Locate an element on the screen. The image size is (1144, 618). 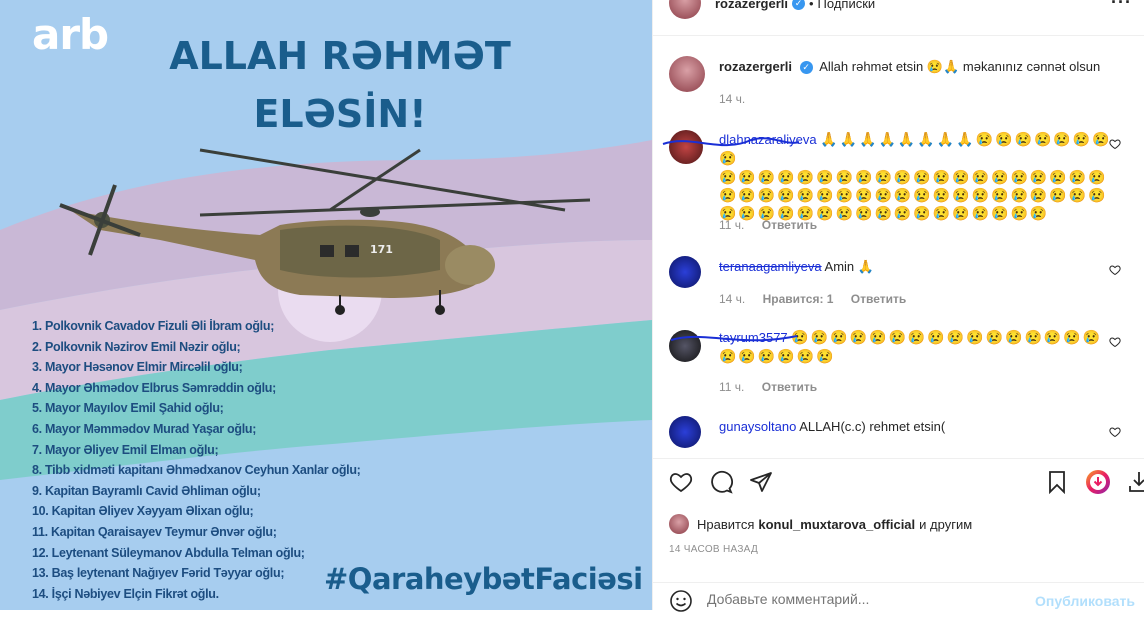
post-time: 14 ЧАСОВ НАЗАД is located at coordinates (714, 549).